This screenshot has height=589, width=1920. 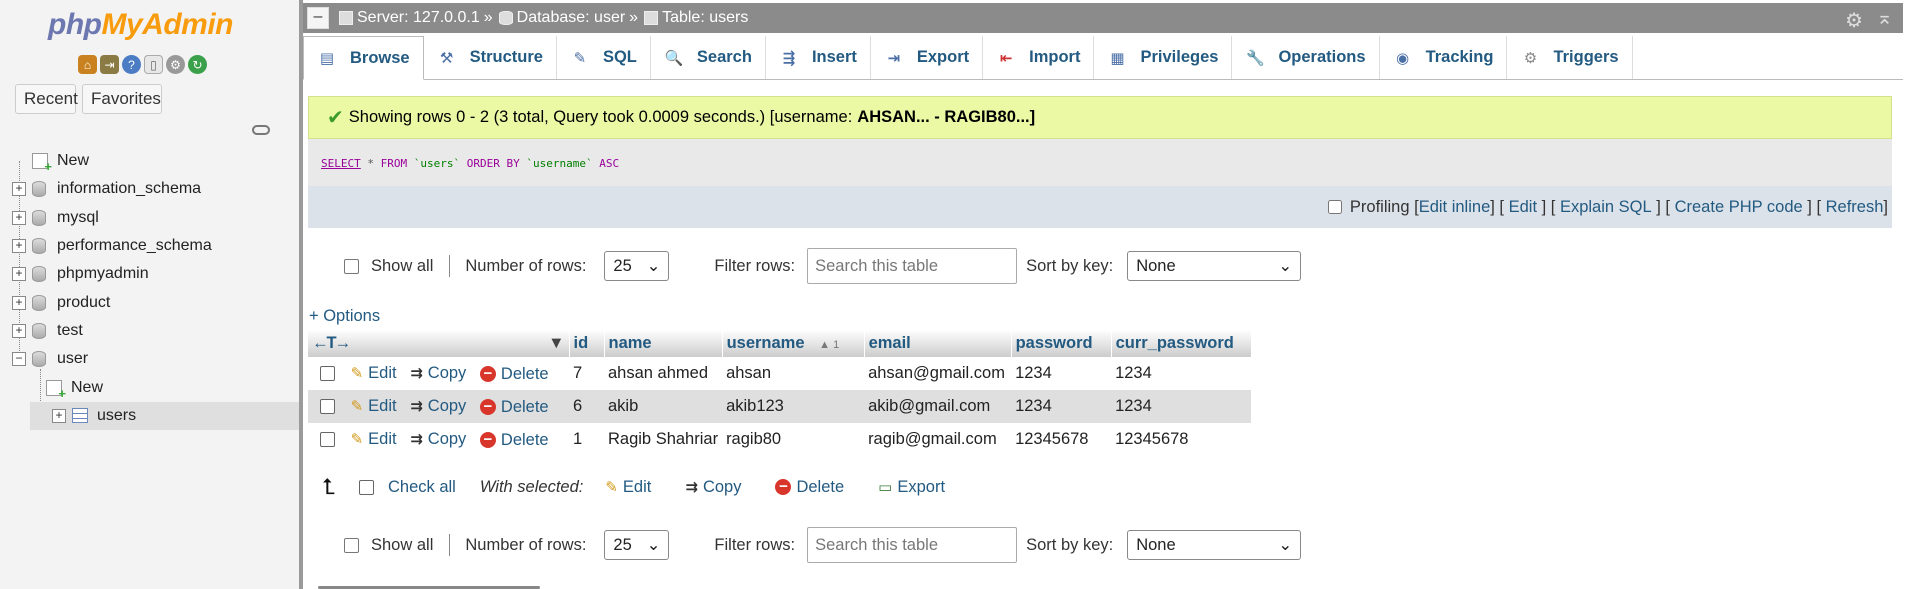 I want to click on home-icon: ⌂, so click(x=87, y=64).